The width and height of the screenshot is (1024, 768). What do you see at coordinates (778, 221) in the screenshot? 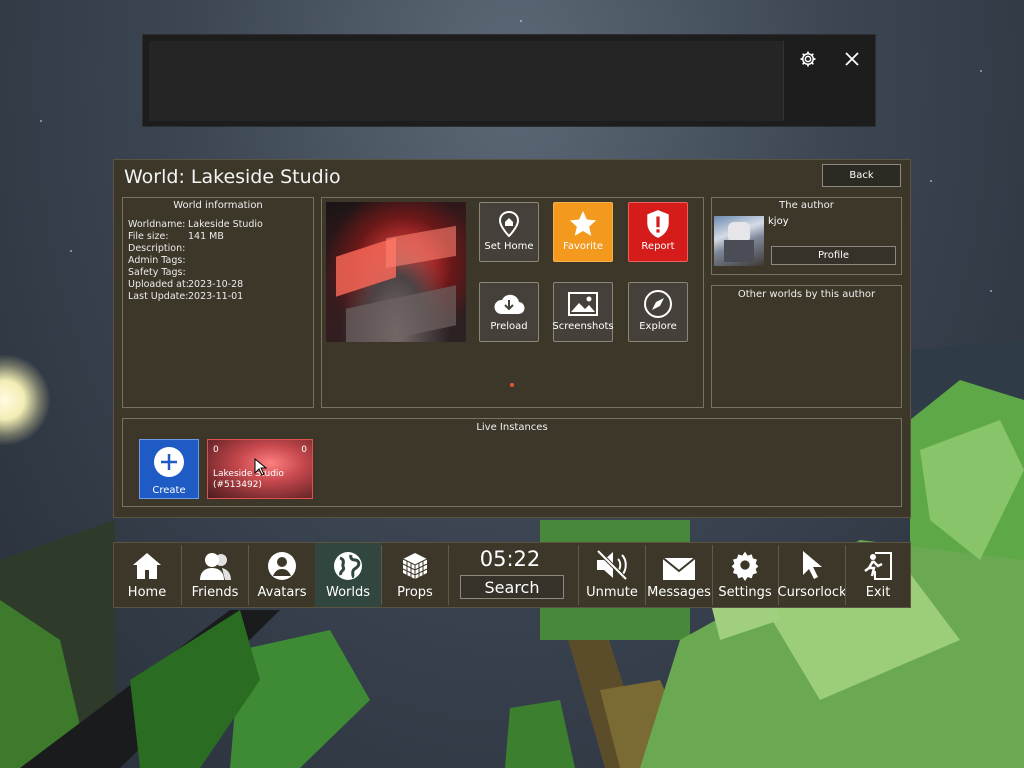
I see `author-name: kjoy` at bounding box center [778, 221].